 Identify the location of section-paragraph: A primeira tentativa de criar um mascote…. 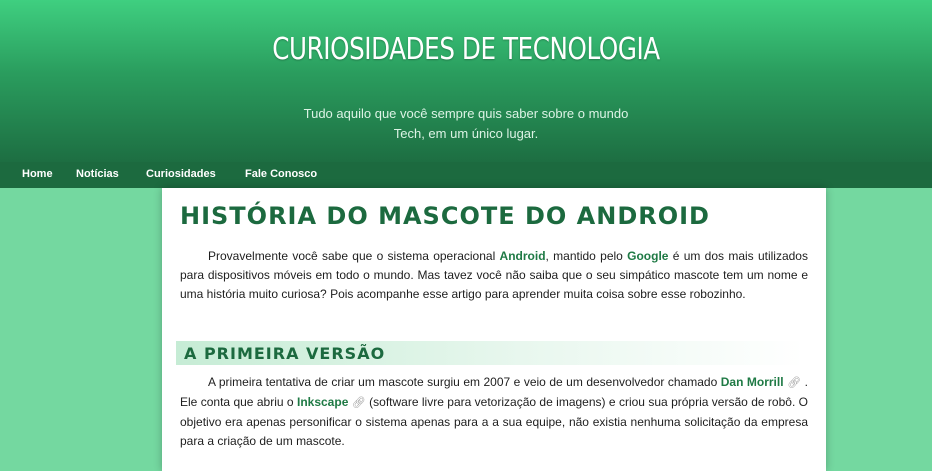
(494, 412).